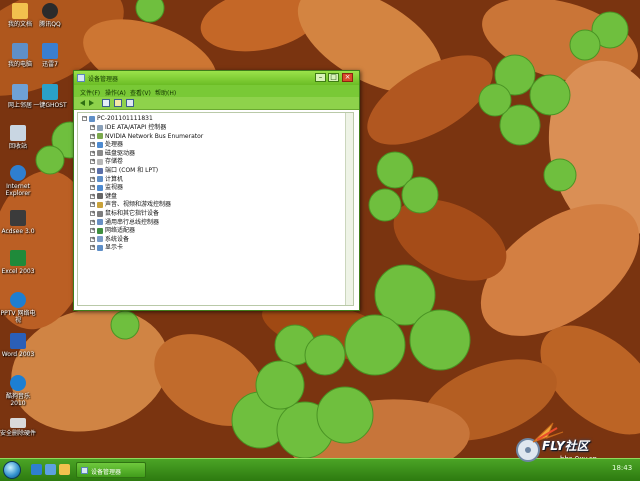 The image size is (640, 481). What do you see at coordinates (18, 423) in the screenshot?
I see `safely-remove-hardware-icon` at bounding box center [18, 423].